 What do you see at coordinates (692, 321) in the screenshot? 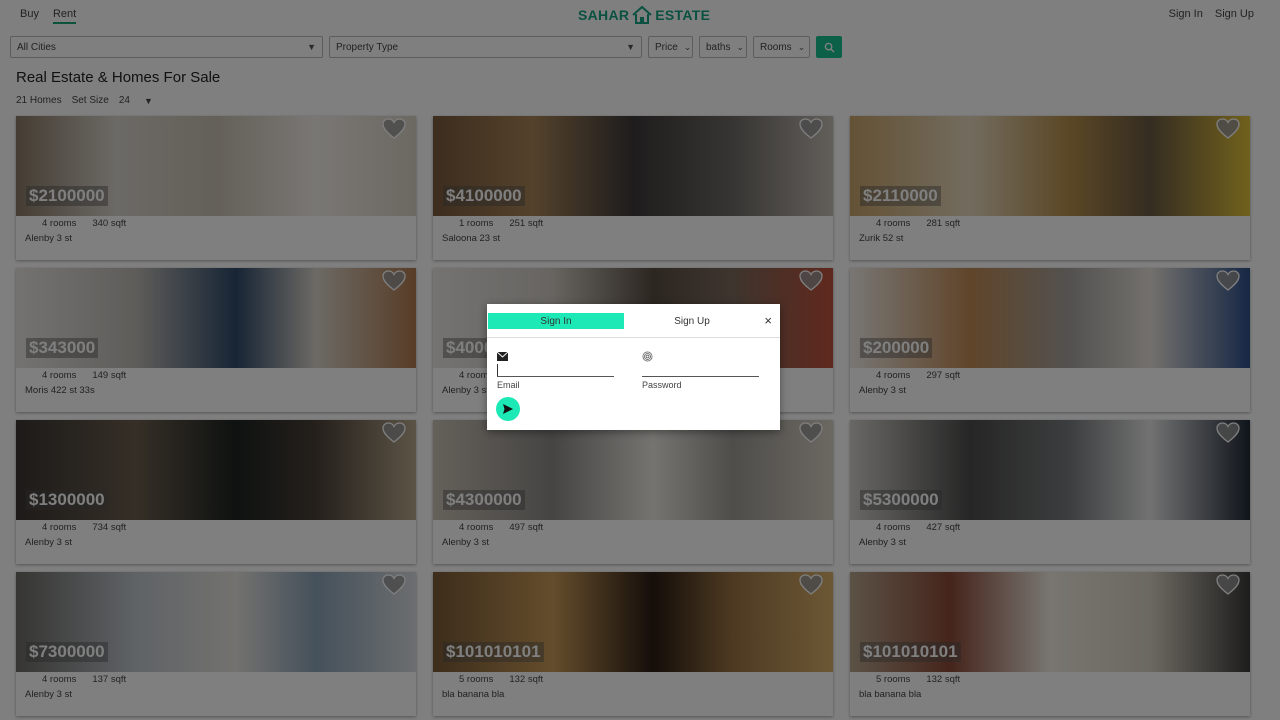
I see `tab-sign-up: Sign Up` at bounding box center [692, 321].